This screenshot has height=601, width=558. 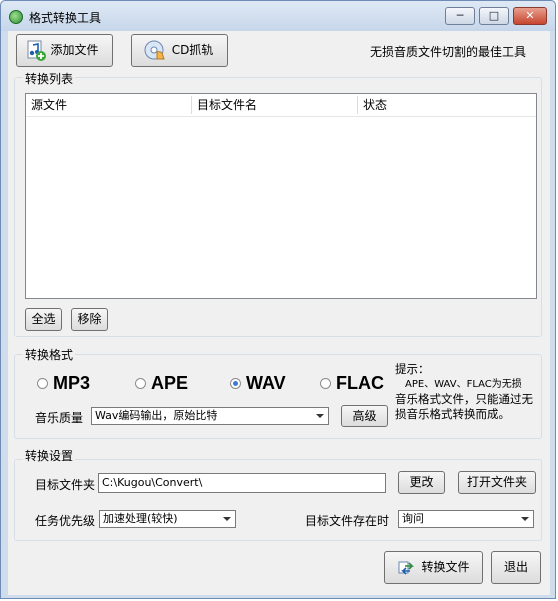 I want to click on format-label-mp3: MP3, so click(x=72, y=383).